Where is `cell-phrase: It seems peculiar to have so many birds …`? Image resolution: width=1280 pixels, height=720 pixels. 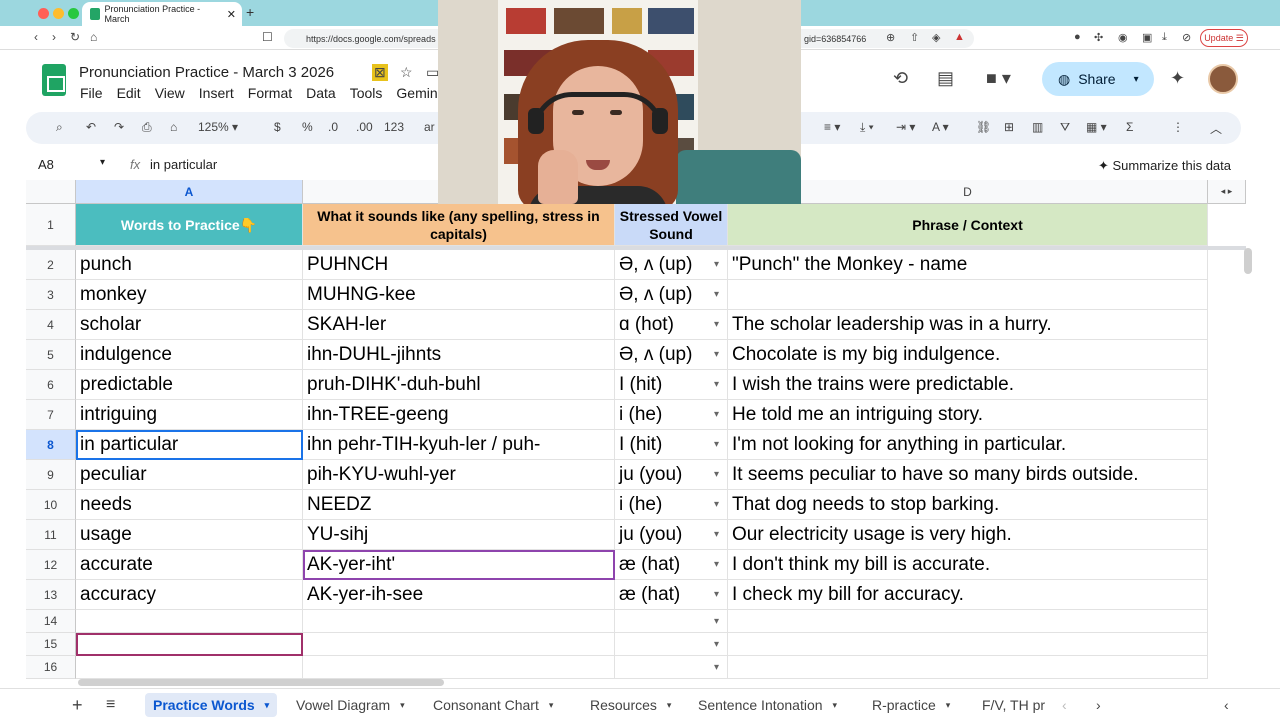 cell-phrase: It seems peculiar to have so many birds … is located at coordinates (968, 475).